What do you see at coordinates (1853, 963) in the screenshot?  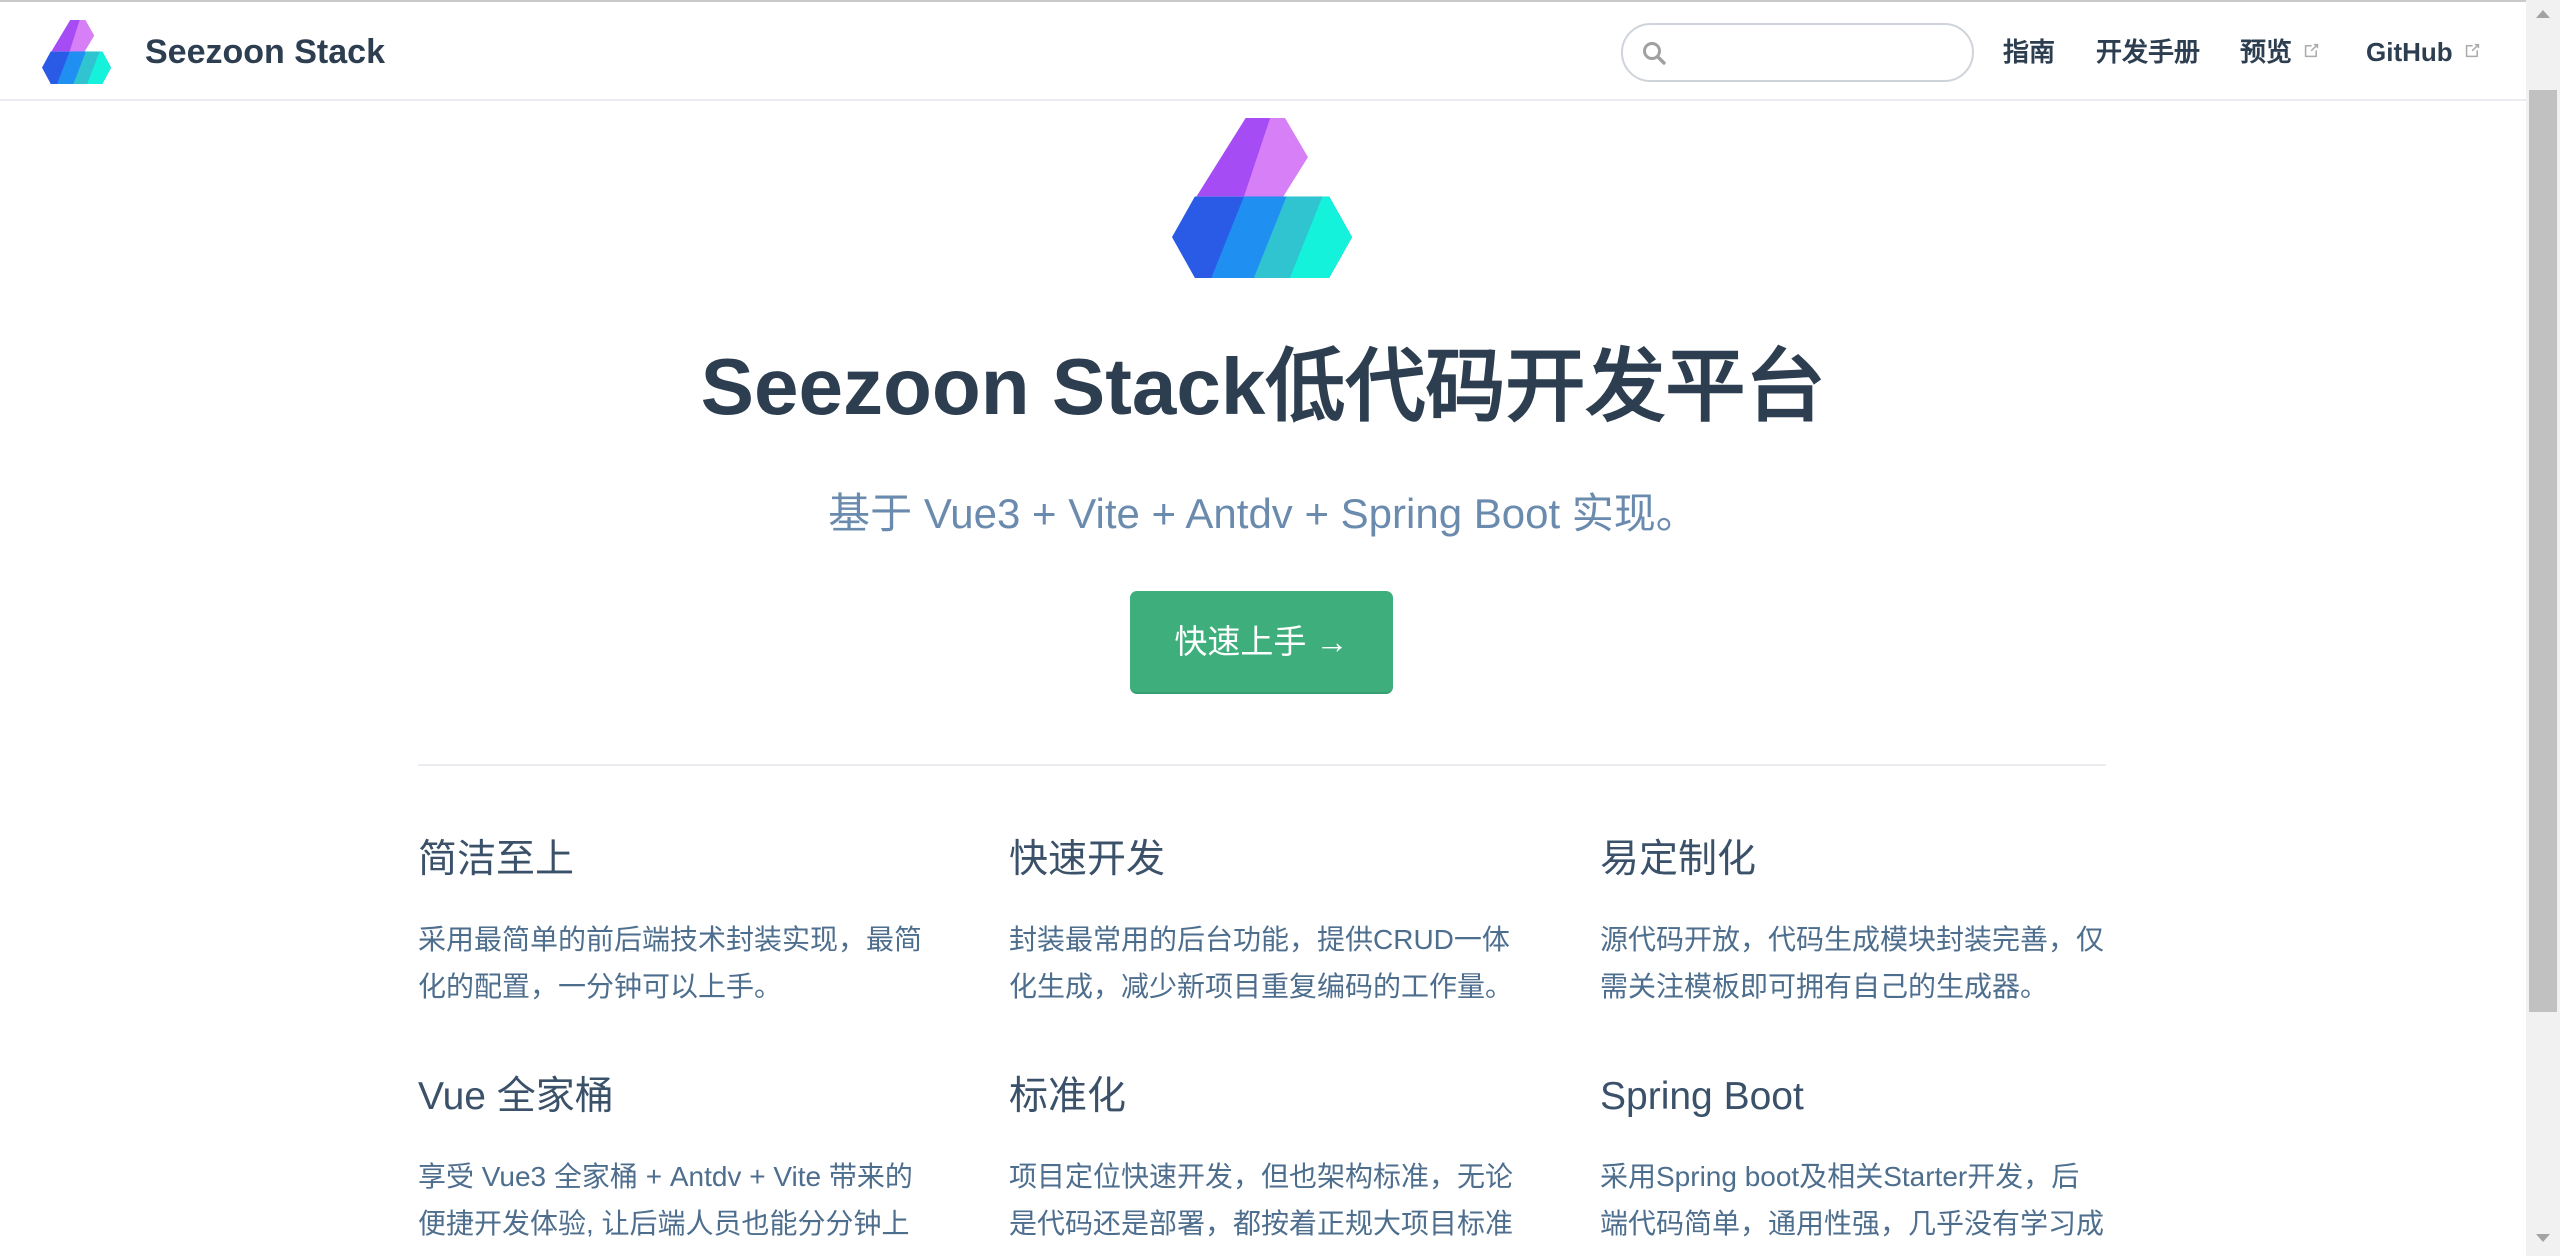 I see `feature-description: 源代码开放，代码生成模块封装完善，仅 需关注模板即可拥有自己的生成器。` at bounding box center [1853, 963].